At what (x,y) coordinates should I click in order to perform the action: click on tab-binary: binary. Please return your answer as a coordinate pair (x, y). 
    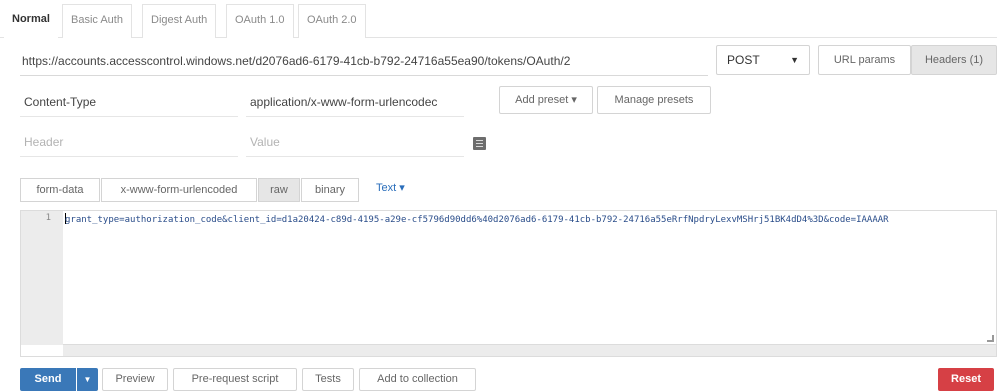
    Looking at the image, I should click on (330, 190).